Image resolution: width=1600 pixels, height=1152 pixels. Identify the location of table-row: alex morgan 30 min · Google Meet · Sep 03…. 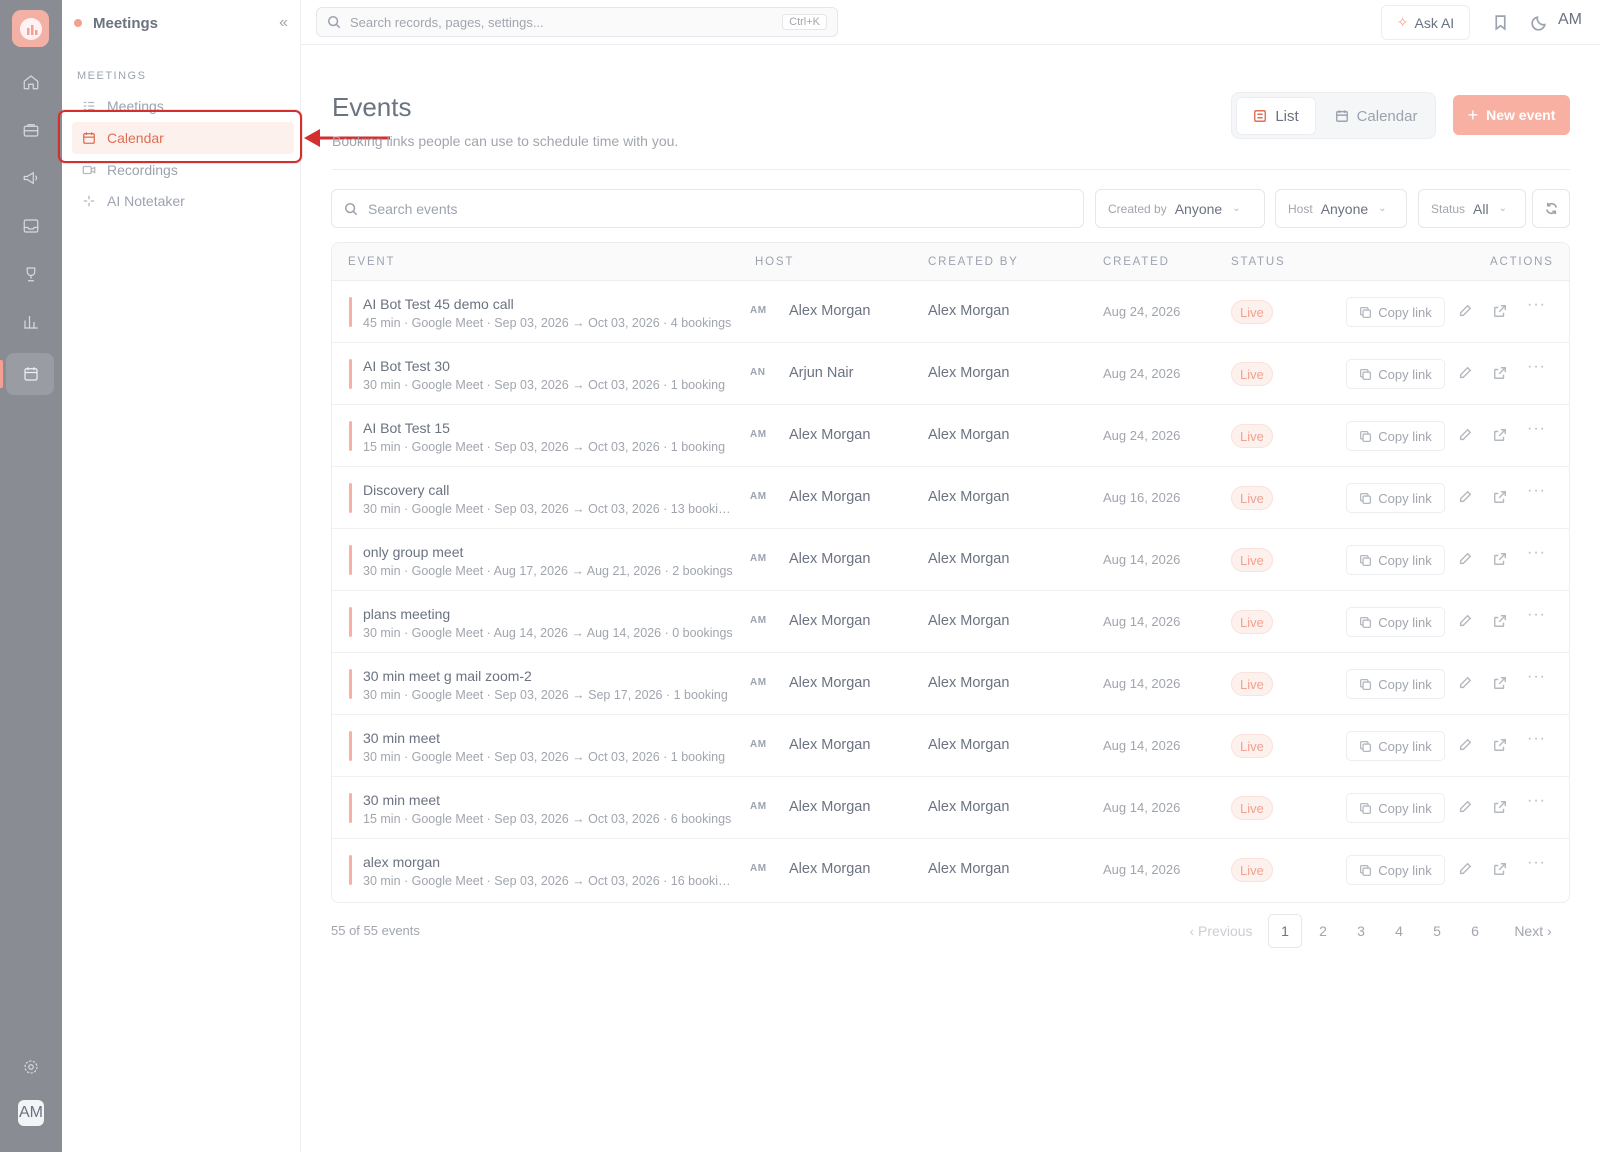
(950, 870).